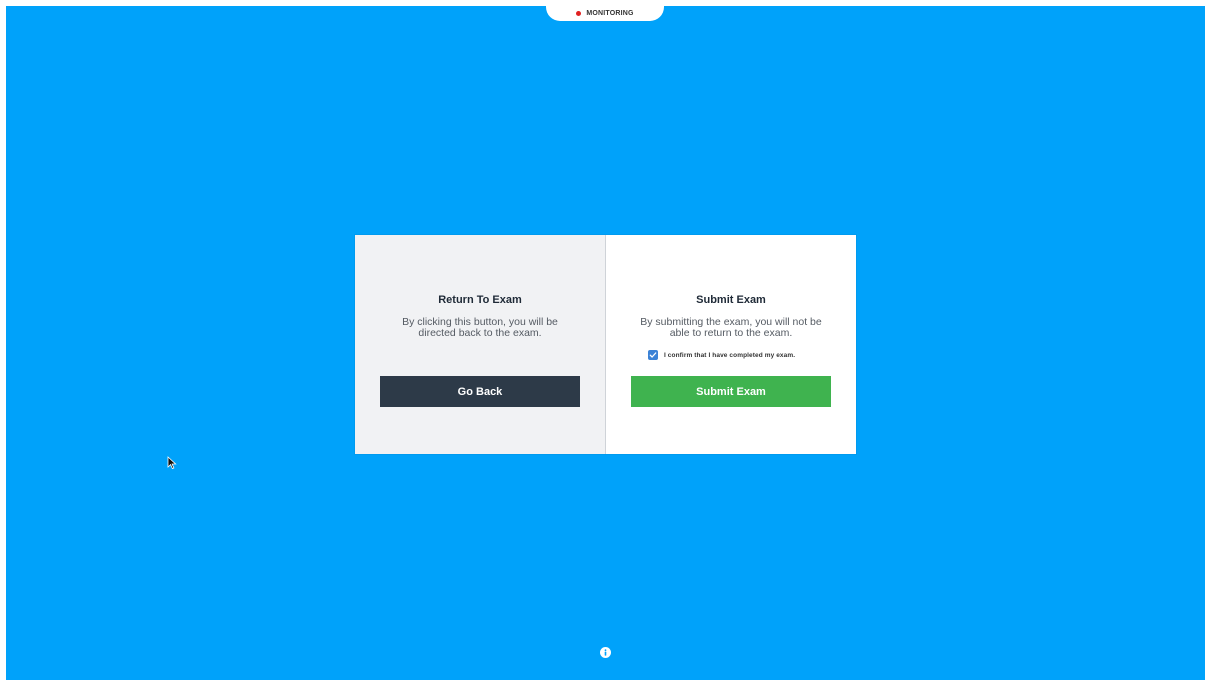 The image size is (1205, 680). What do you see at coordinates (172, 463) in the screenshot?
I see `mouse-pointer-icon` at bounding box center [172, 463].